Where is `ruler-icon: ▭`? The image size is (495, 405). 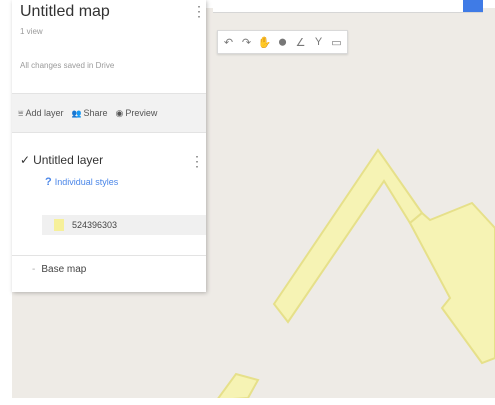 ruler-icon: ▭ is located at coordinates (336, 42).